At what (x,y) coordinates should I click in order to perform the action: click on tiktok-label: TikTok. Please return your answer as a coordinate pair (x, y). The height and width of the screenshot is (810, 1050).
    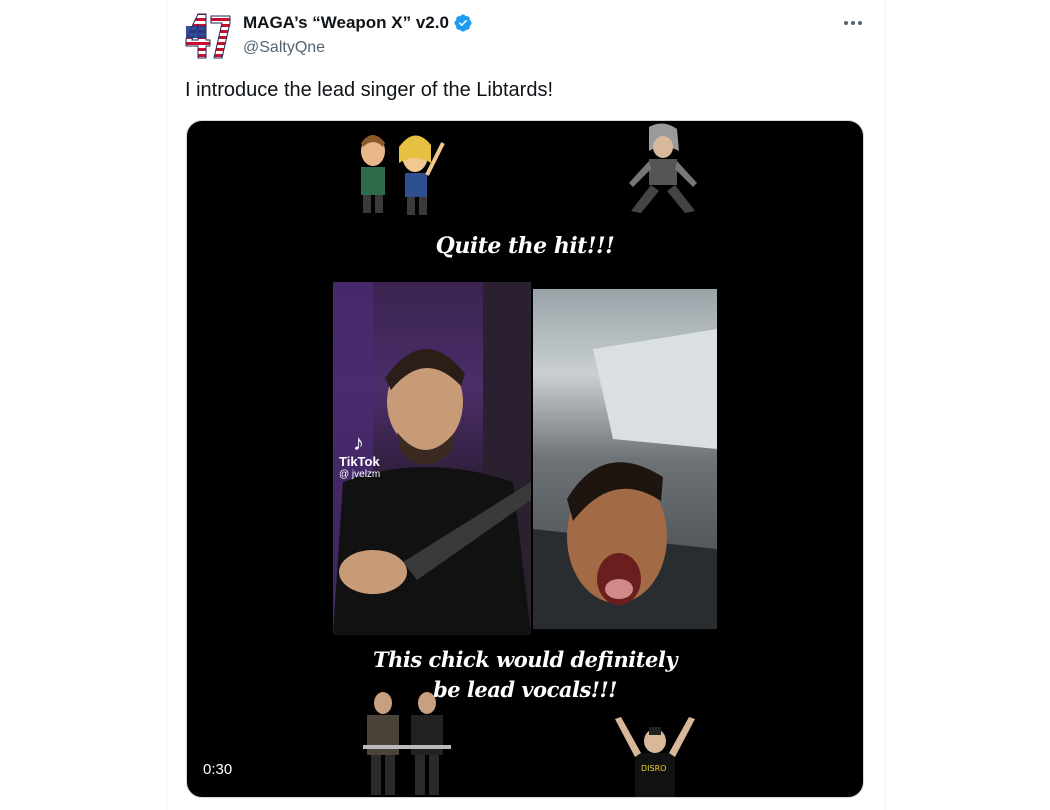
    Looking at the image, I should click on (359, 461).